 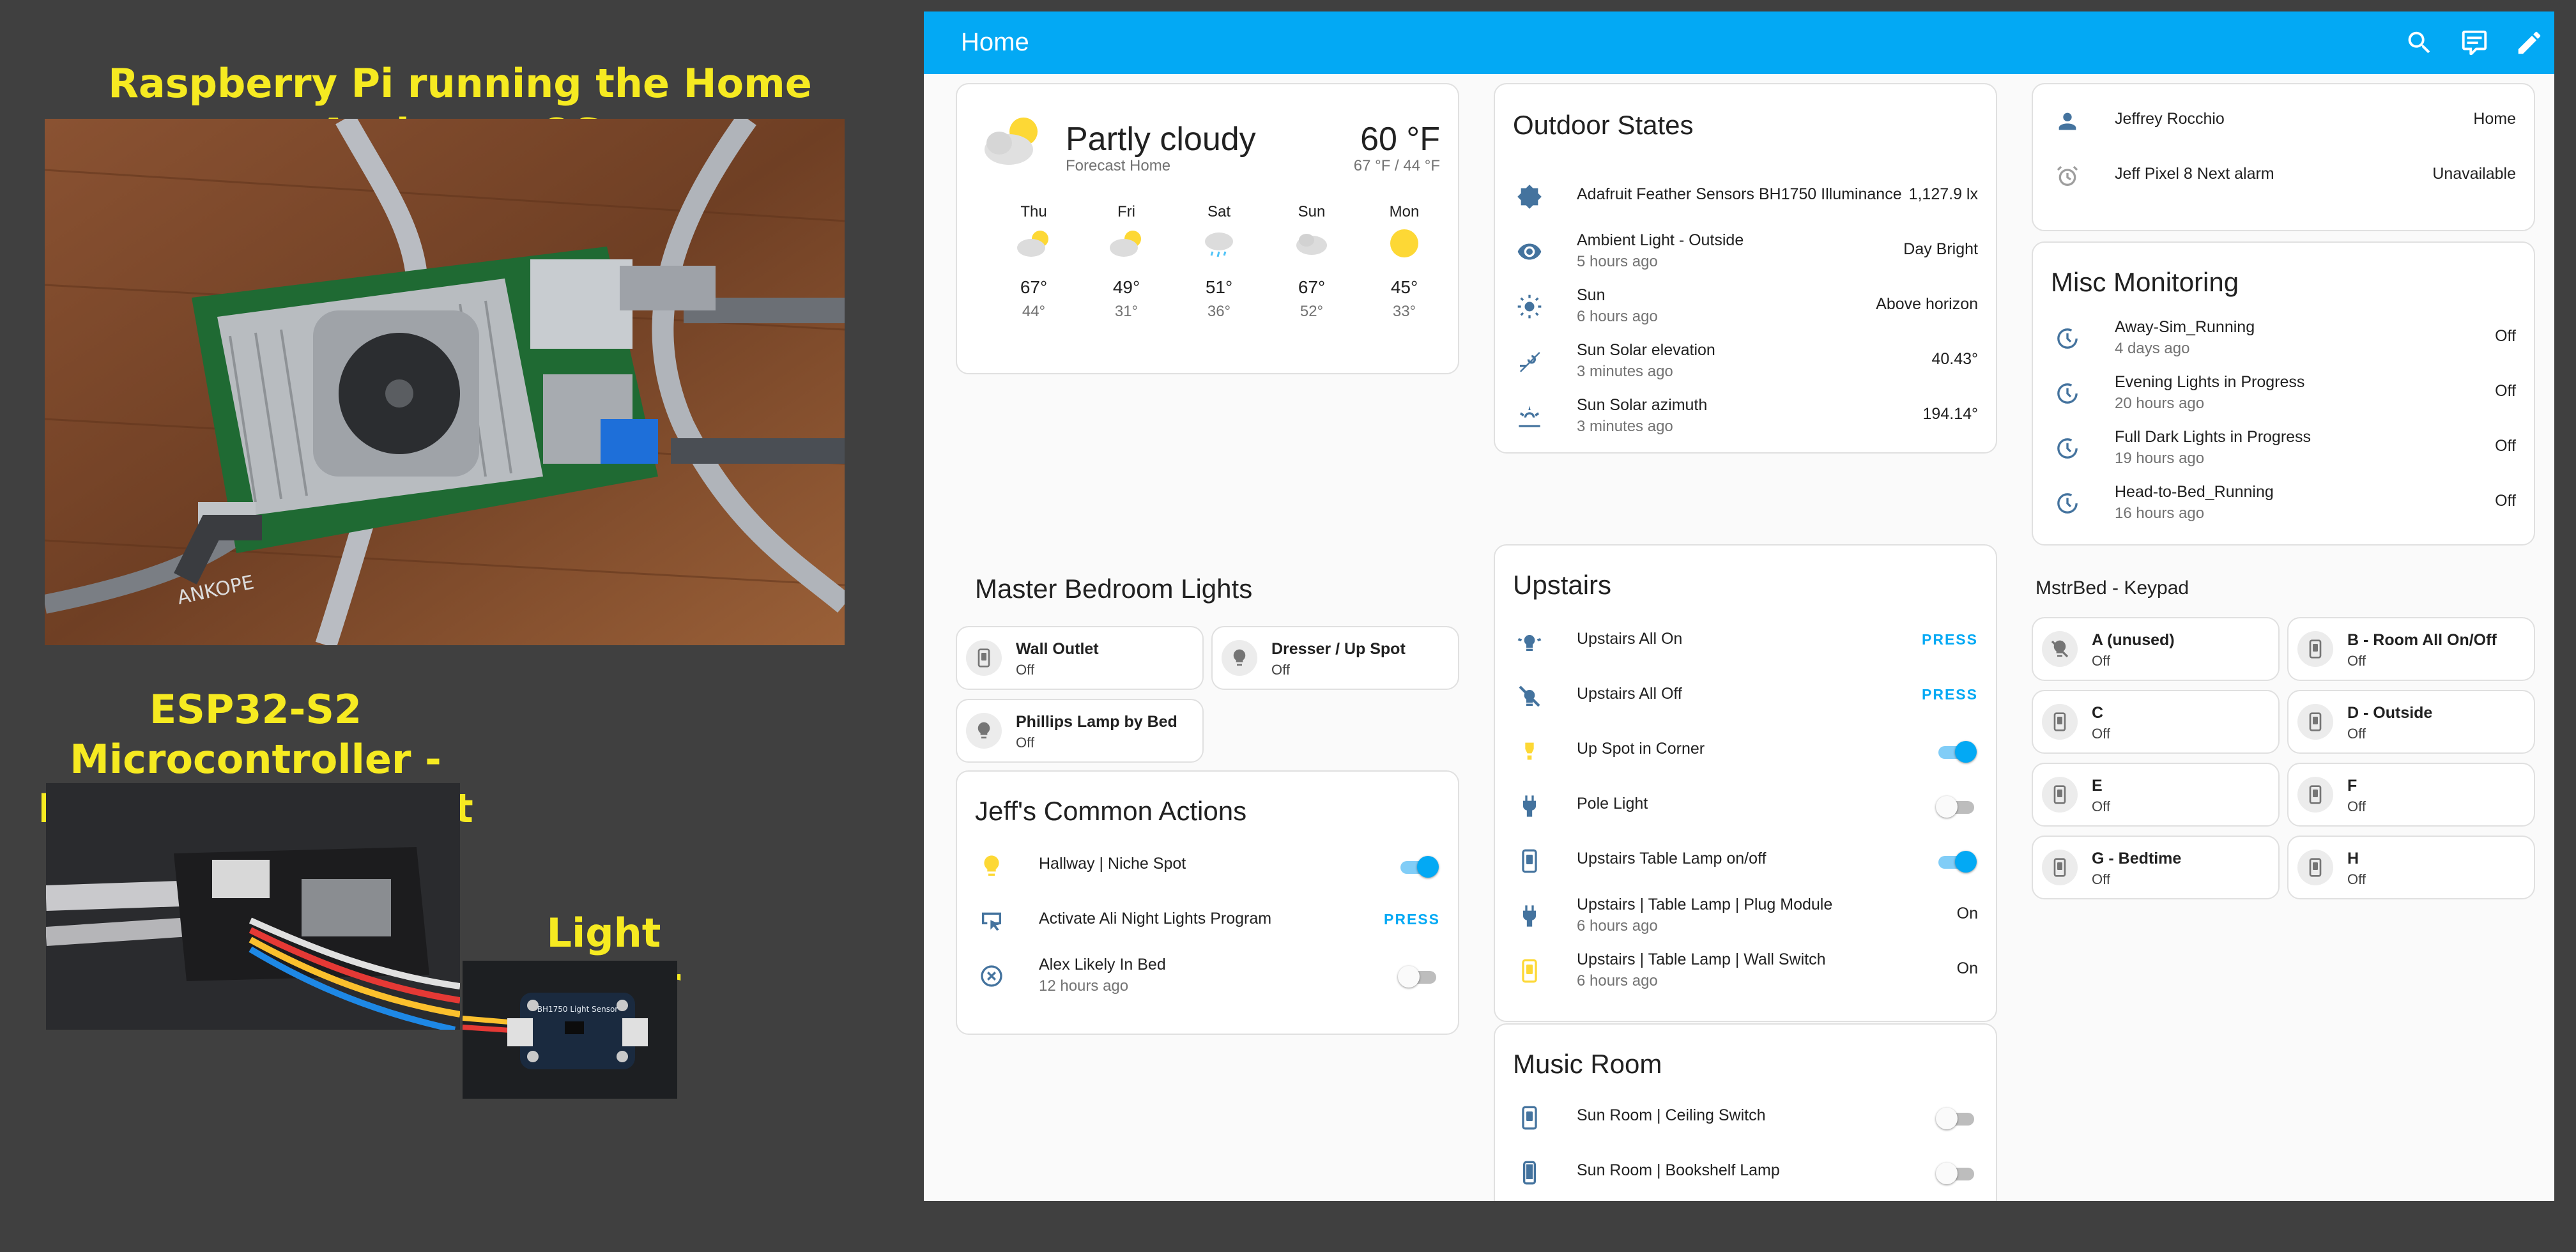 What do you see at coordinates (1745, 806) in the screenshot?
I see `entity-row: Pole Light` at bounding box center [1745, 806].